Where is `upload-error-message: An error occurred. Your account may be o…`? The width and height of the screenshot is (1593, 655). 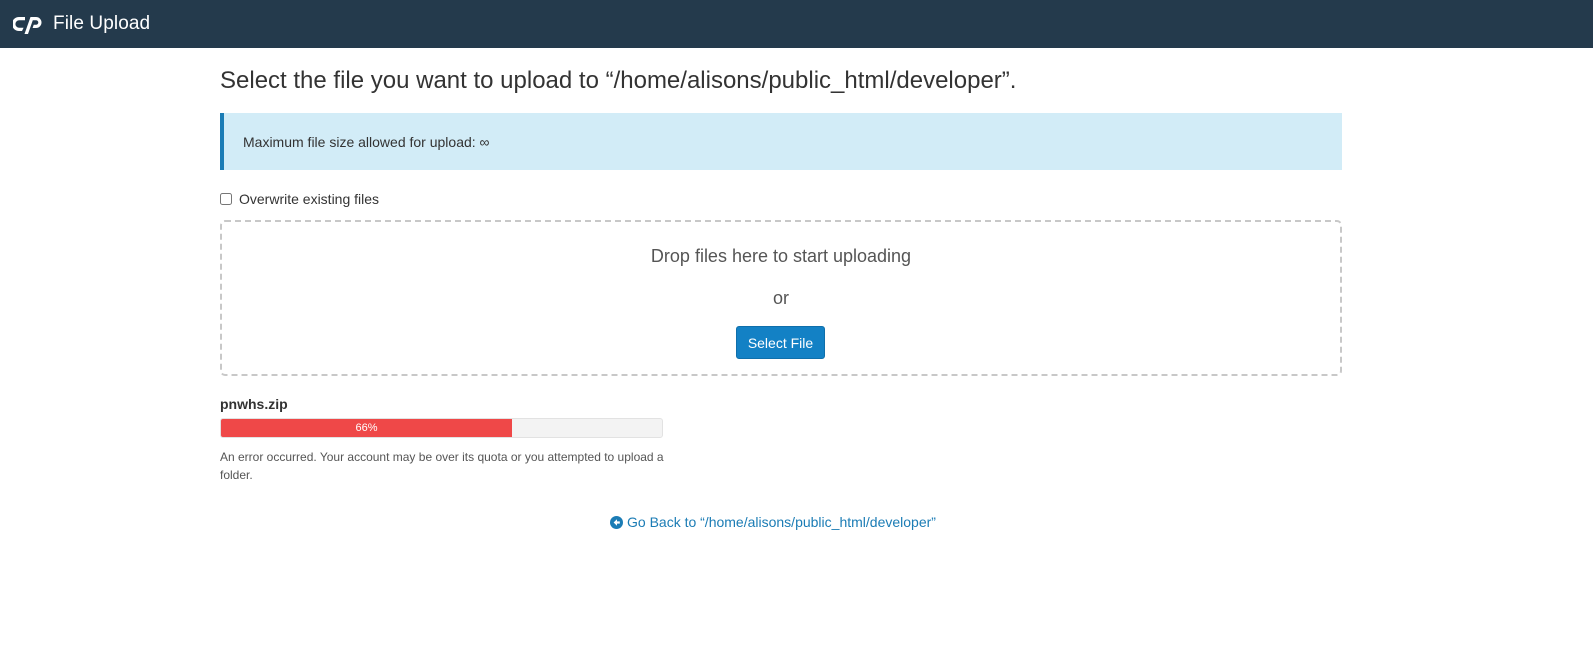
upload-error-message: An error occurred. Your account may be o… is located at coordinates (442, 466).